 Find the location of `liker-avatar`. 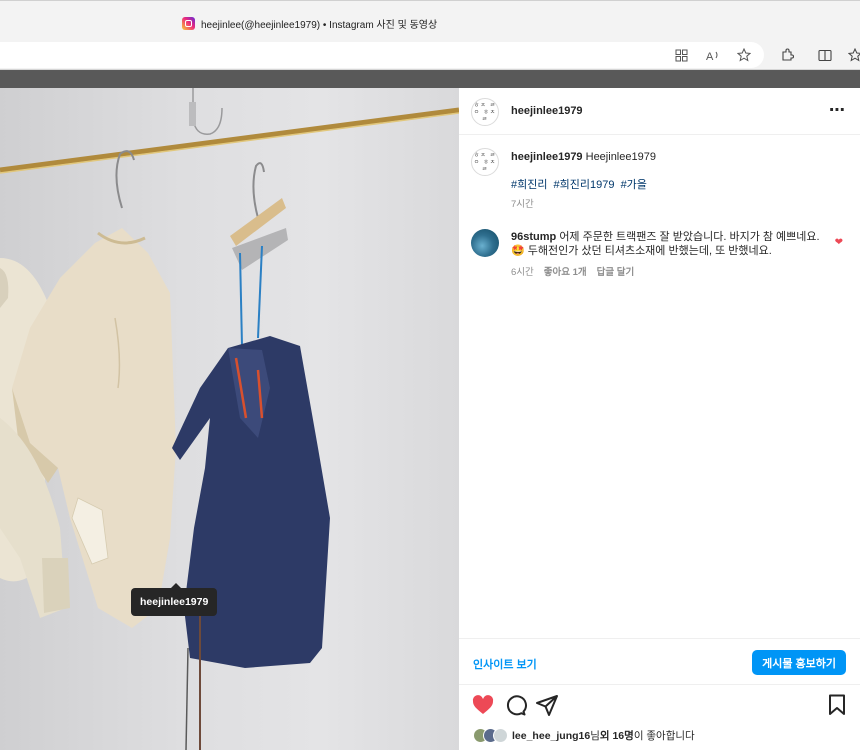

liker-avatar is located at coordinates (500, 735).